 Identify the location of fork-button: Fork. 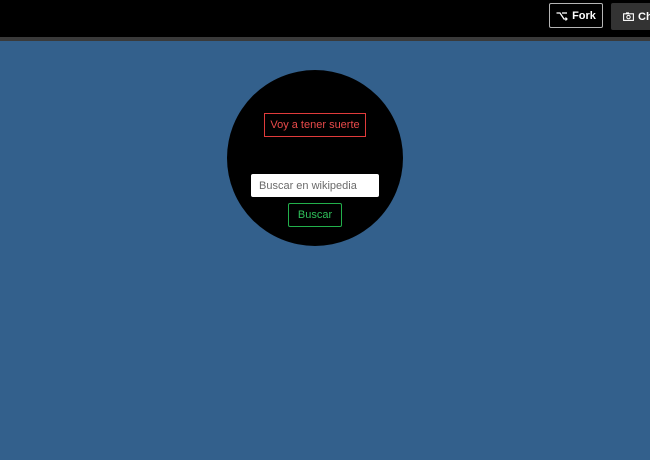
(576, 15).